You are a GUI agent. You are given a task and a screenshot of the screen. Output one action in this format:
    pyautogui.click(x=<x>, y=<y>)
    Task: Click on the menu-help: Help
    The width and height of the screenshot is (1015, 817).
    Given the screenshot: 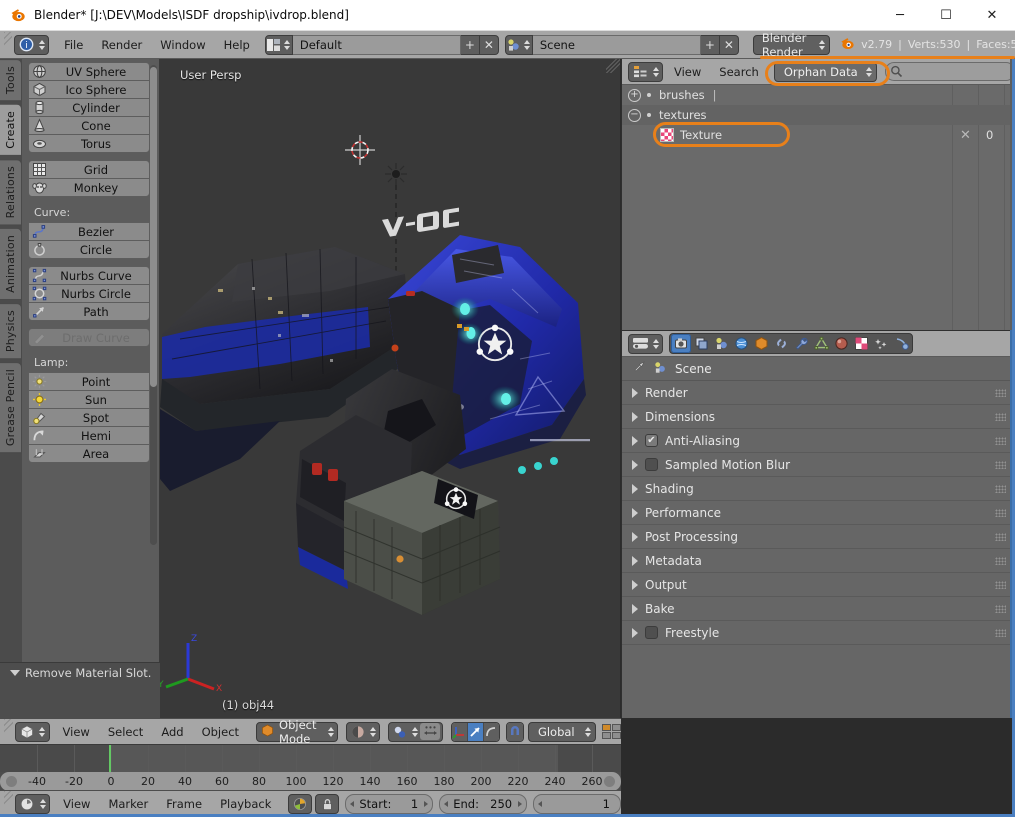 What is the action you would take?
    pyautogui.click(x=237, y=45)
    